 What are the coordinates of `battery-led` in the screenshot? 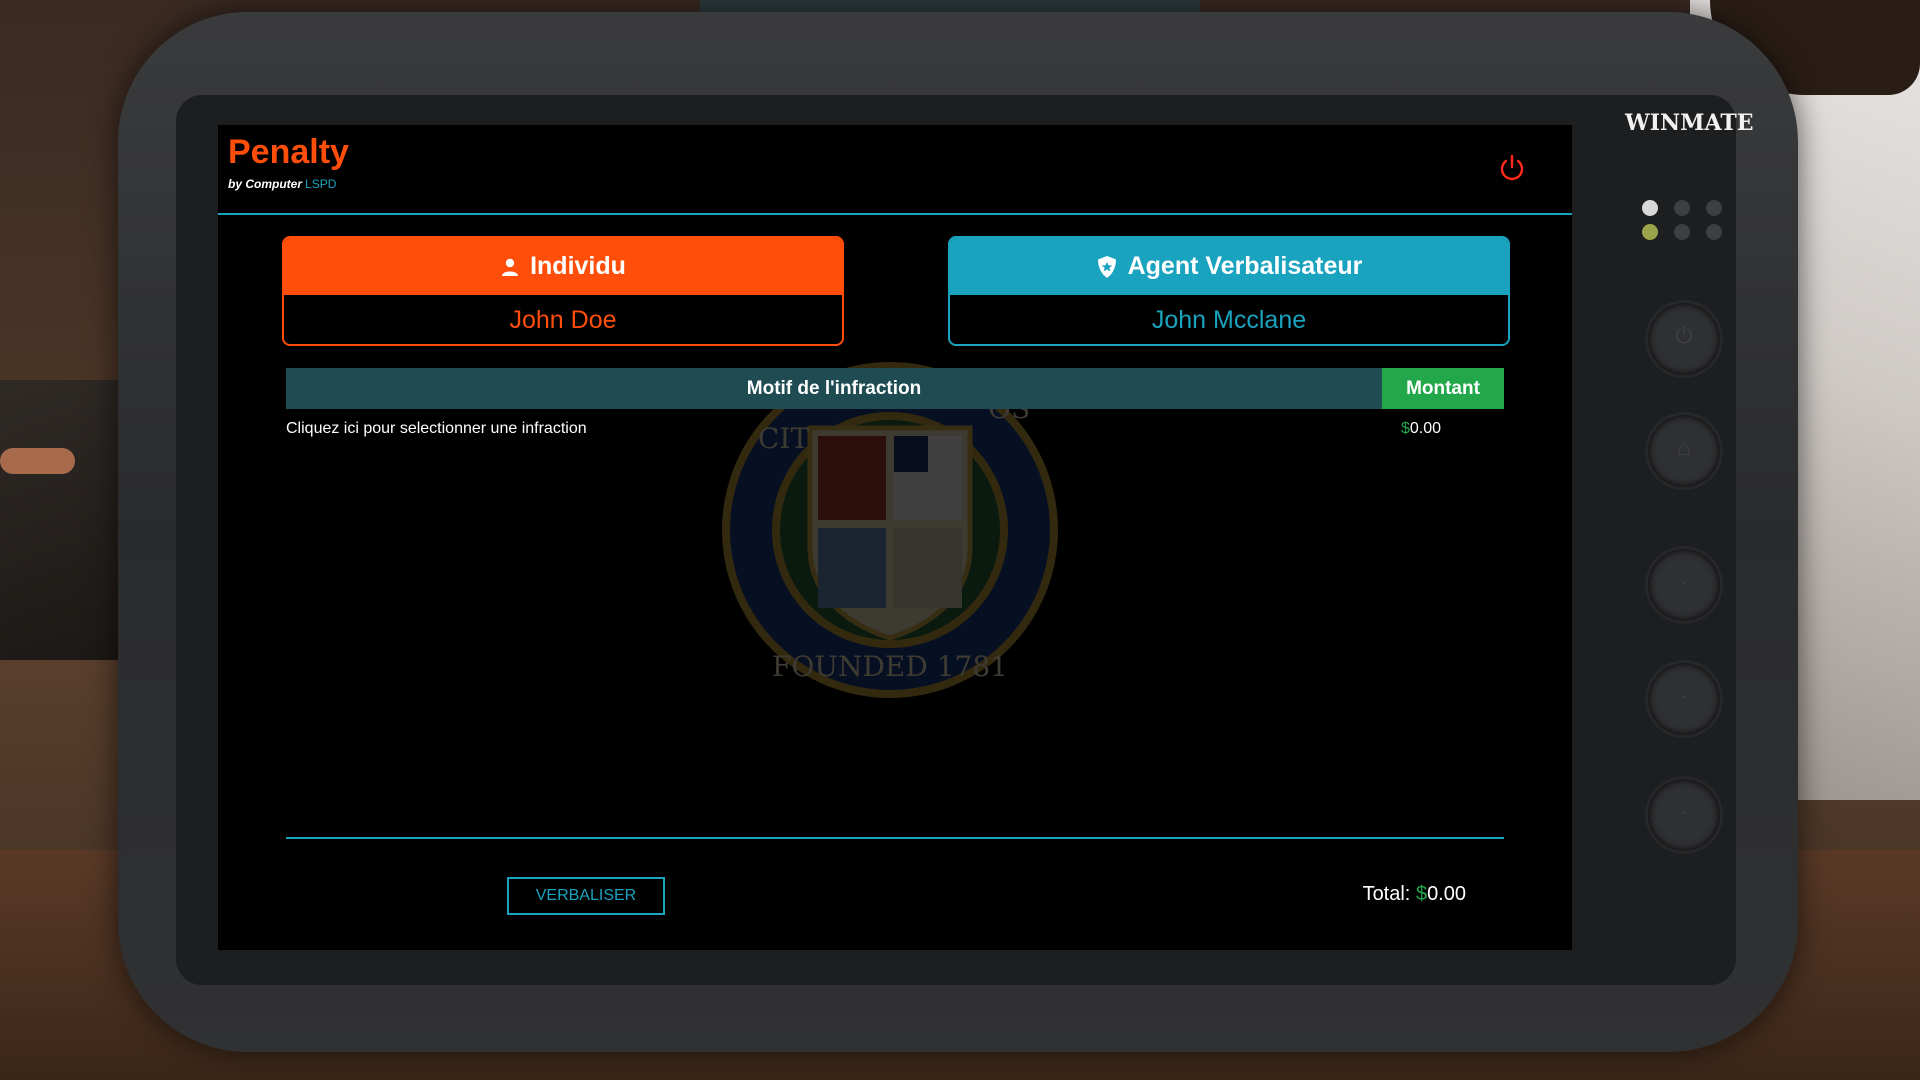 It's located at (1682, 208).